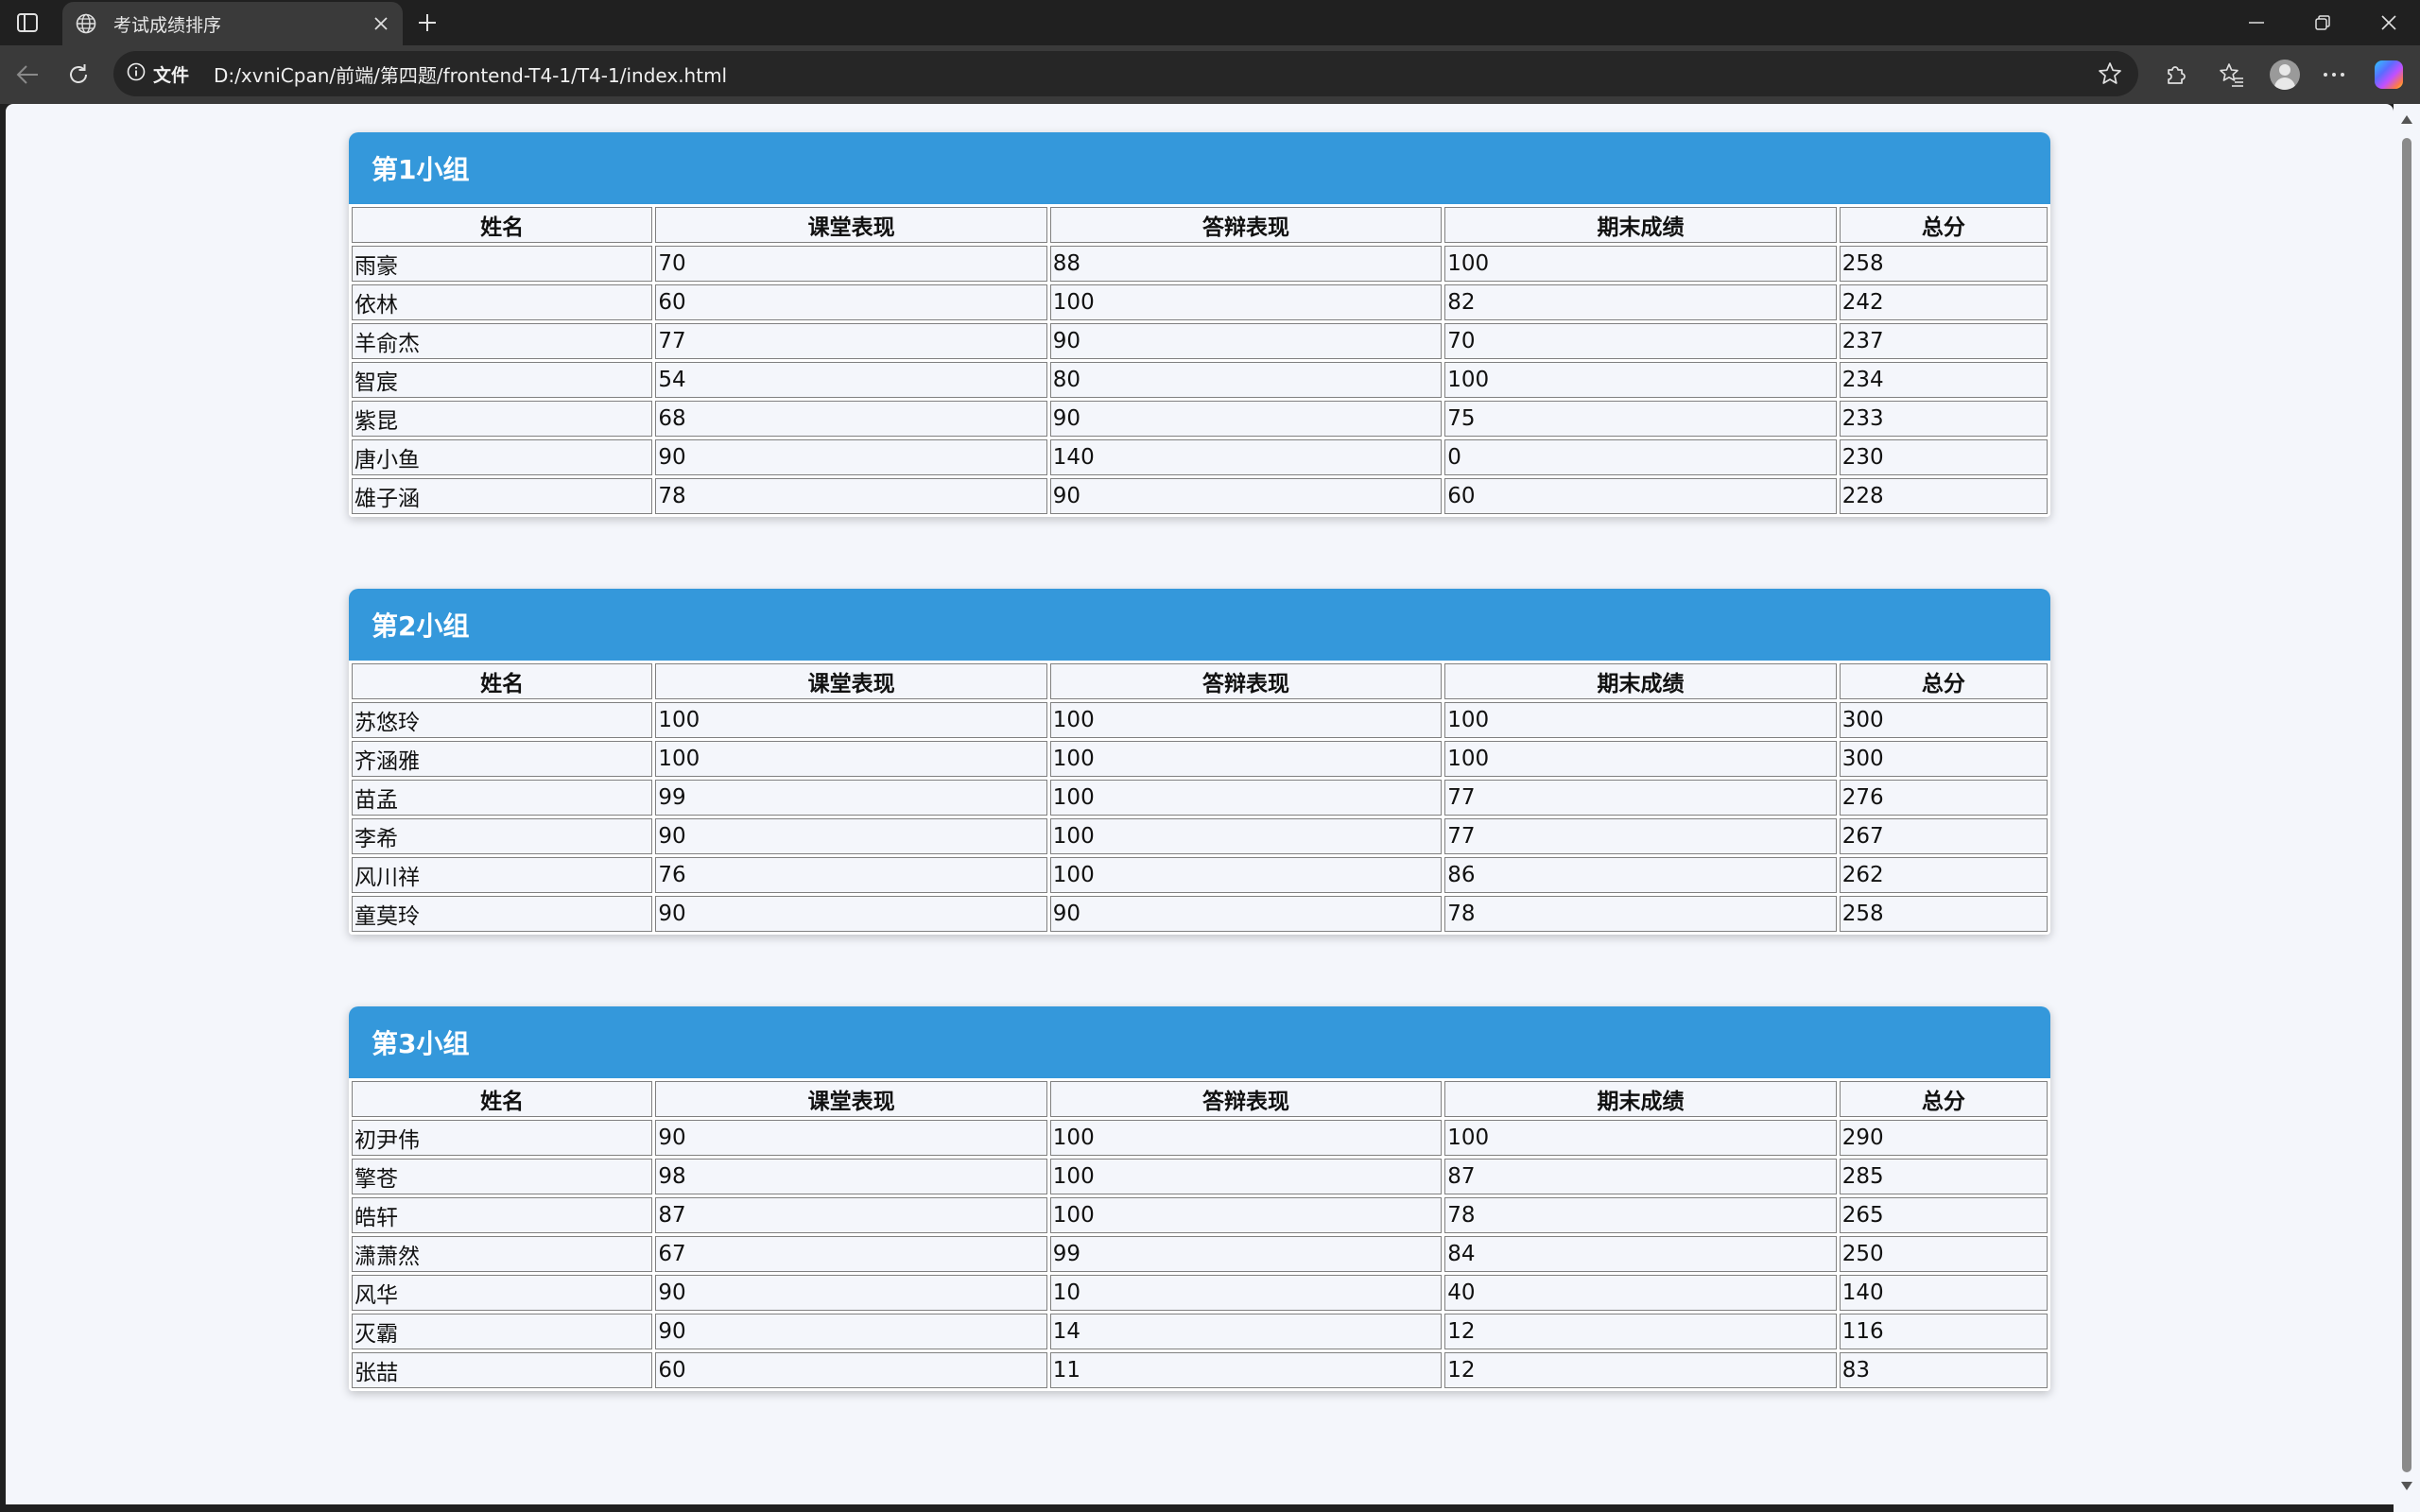 The height and width of the screenshot is (1512, 2420). Describe the element at coordinates (851, 1176) in the screenshot. I see `cell-class-performance: 98` at that location.